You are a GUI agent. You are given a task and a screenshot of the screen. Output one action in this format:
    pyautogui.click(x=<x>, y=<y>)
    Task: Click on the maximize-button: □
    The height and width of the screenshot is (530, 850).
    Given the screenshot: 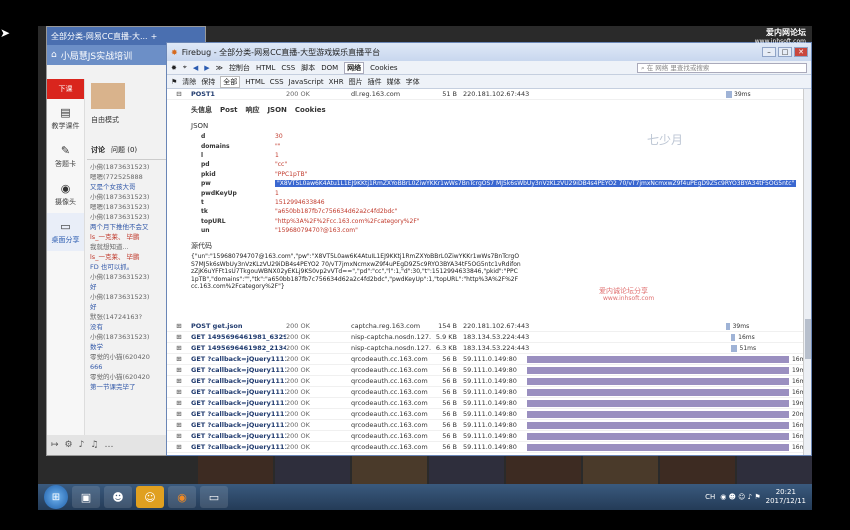 What is the action you would take?
    pyautogui.click(x=785, y=52)
    